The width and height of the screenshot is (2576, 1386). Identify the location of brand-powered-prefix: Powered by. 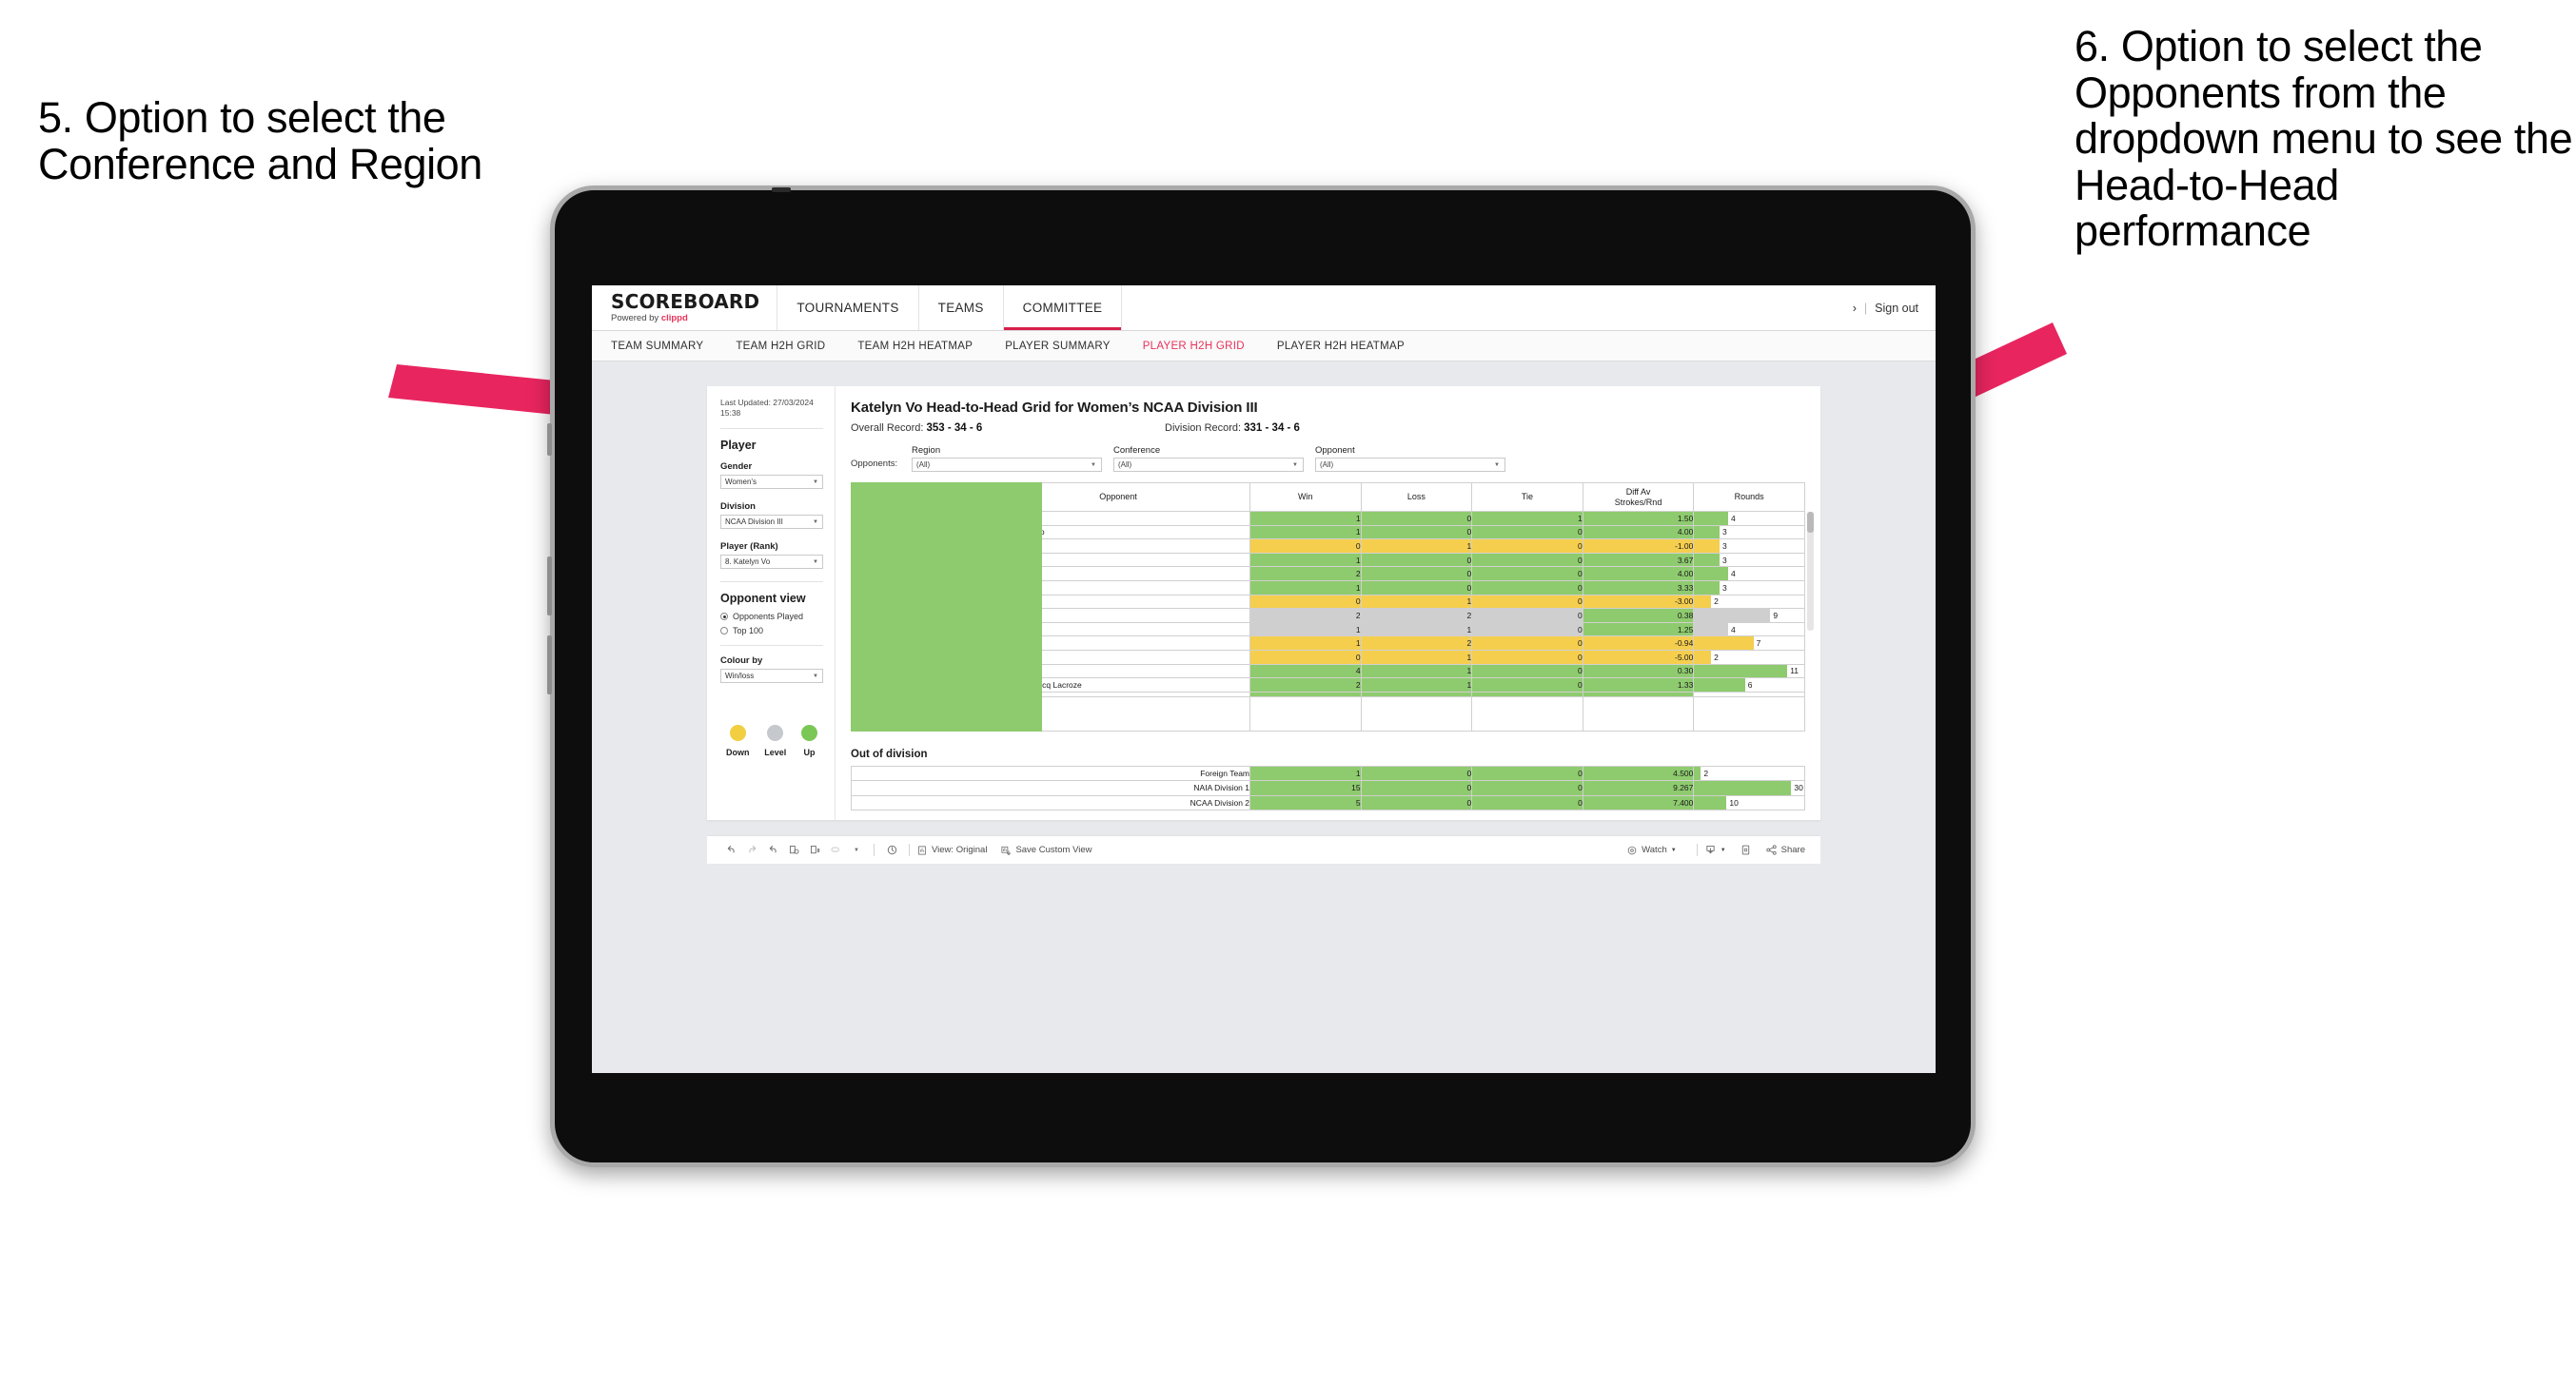
(636, 318).